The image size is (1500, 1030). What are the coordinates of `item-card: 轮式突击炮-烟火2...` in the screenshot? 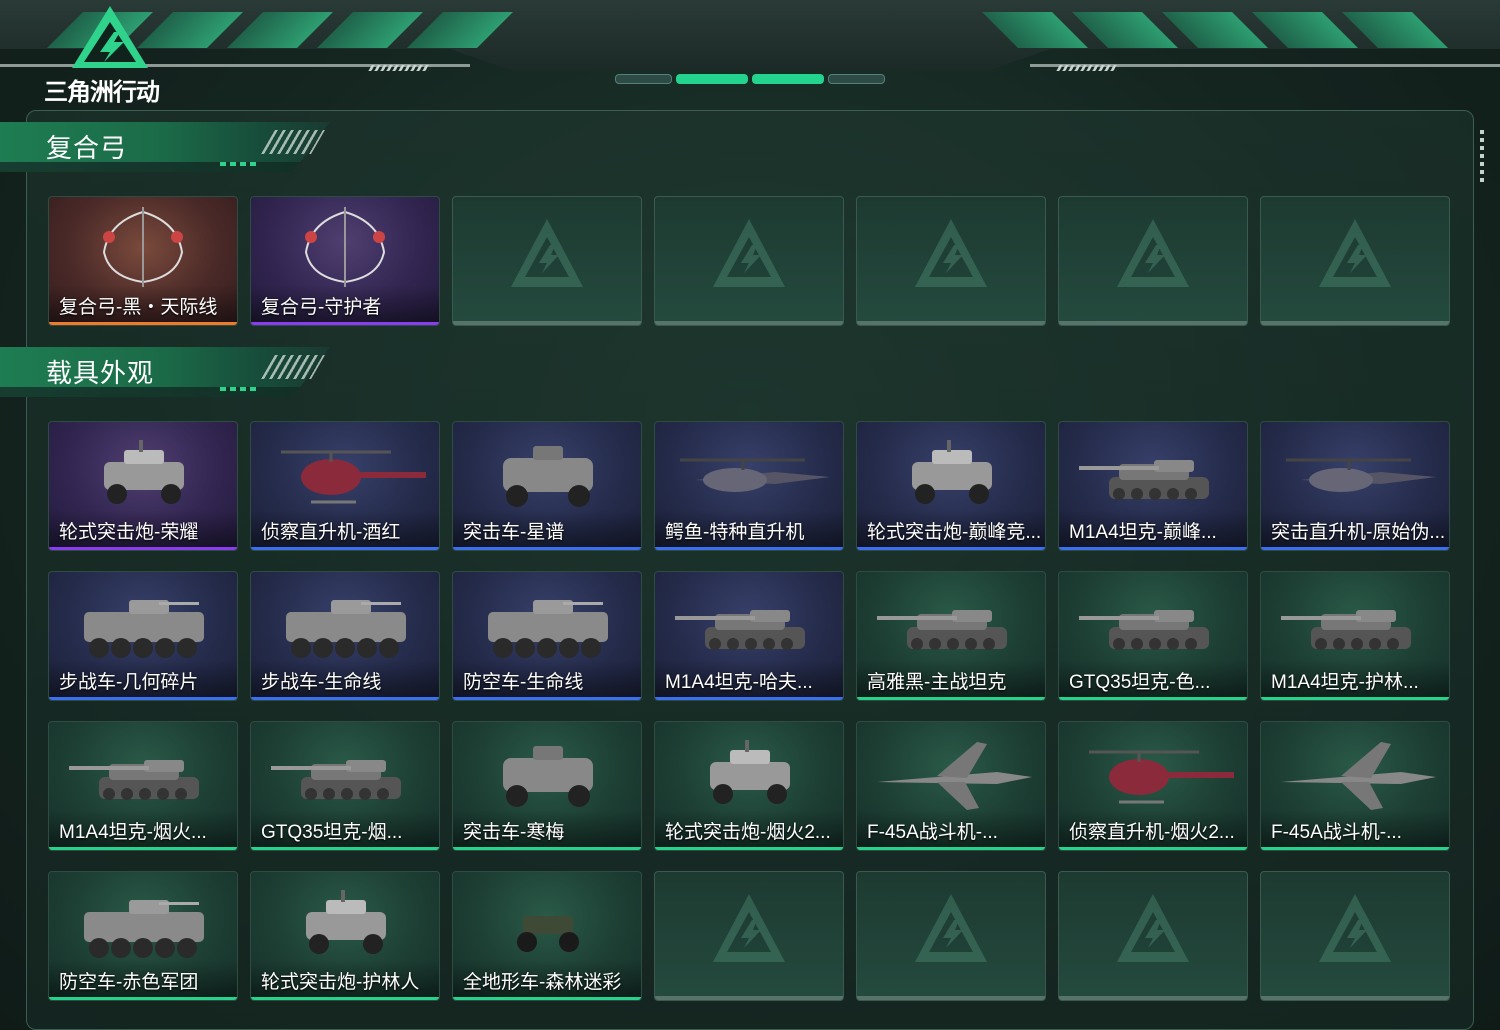 It's located at (749, 786).